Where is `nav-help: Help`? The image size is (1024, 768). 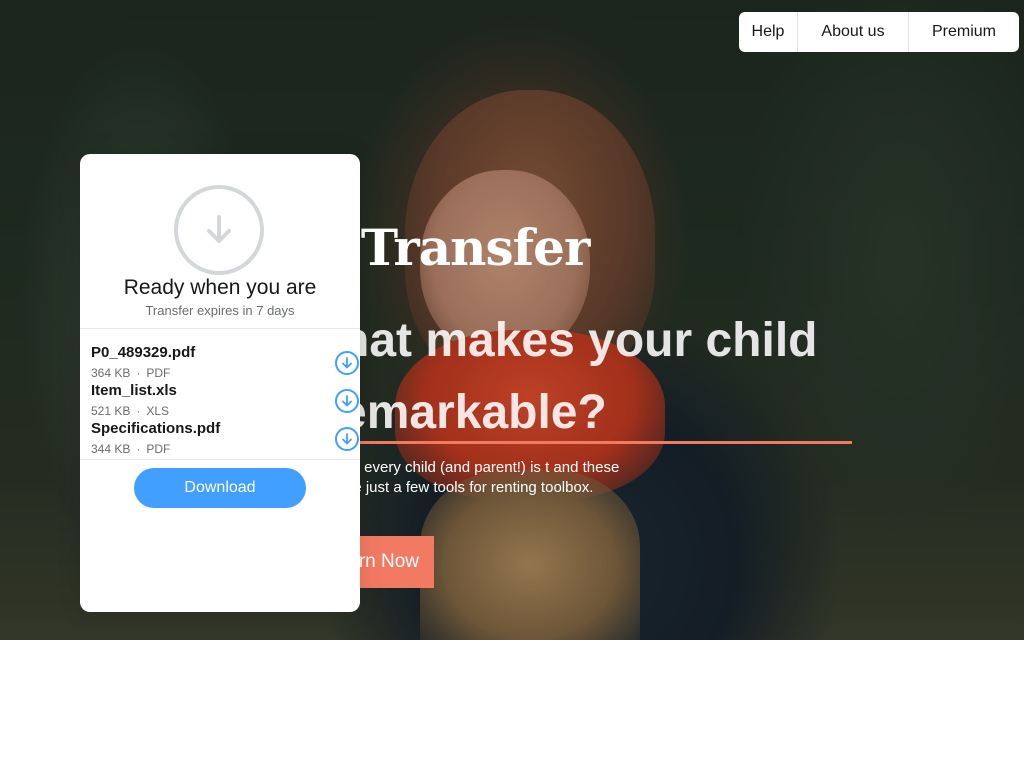 nav-help: Help is located at coordinates (768, 32).